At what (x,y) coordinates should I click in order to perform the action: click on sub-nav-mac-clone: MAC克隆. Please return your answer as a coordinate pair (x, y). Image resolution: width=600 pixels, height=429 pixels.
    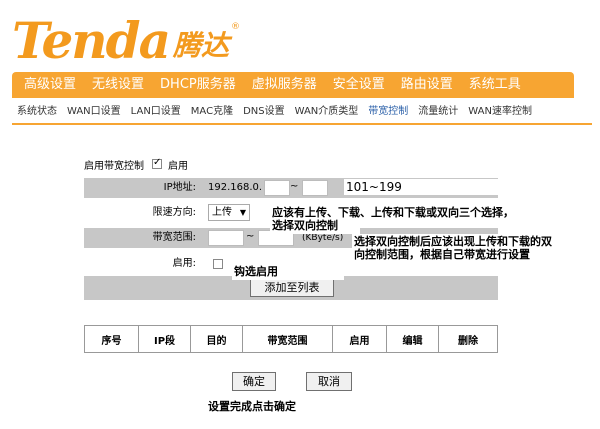
    Looking at the image, I should click on (212, 112).